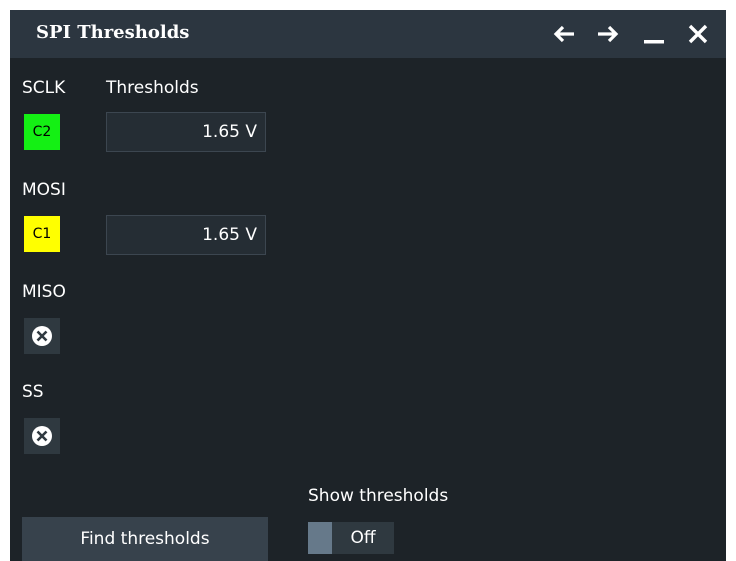 Image resolution: width=736 pixels, height=561 pixels. I want to click on sclk-threshold-input: 1.65 V, so click(186, 132).